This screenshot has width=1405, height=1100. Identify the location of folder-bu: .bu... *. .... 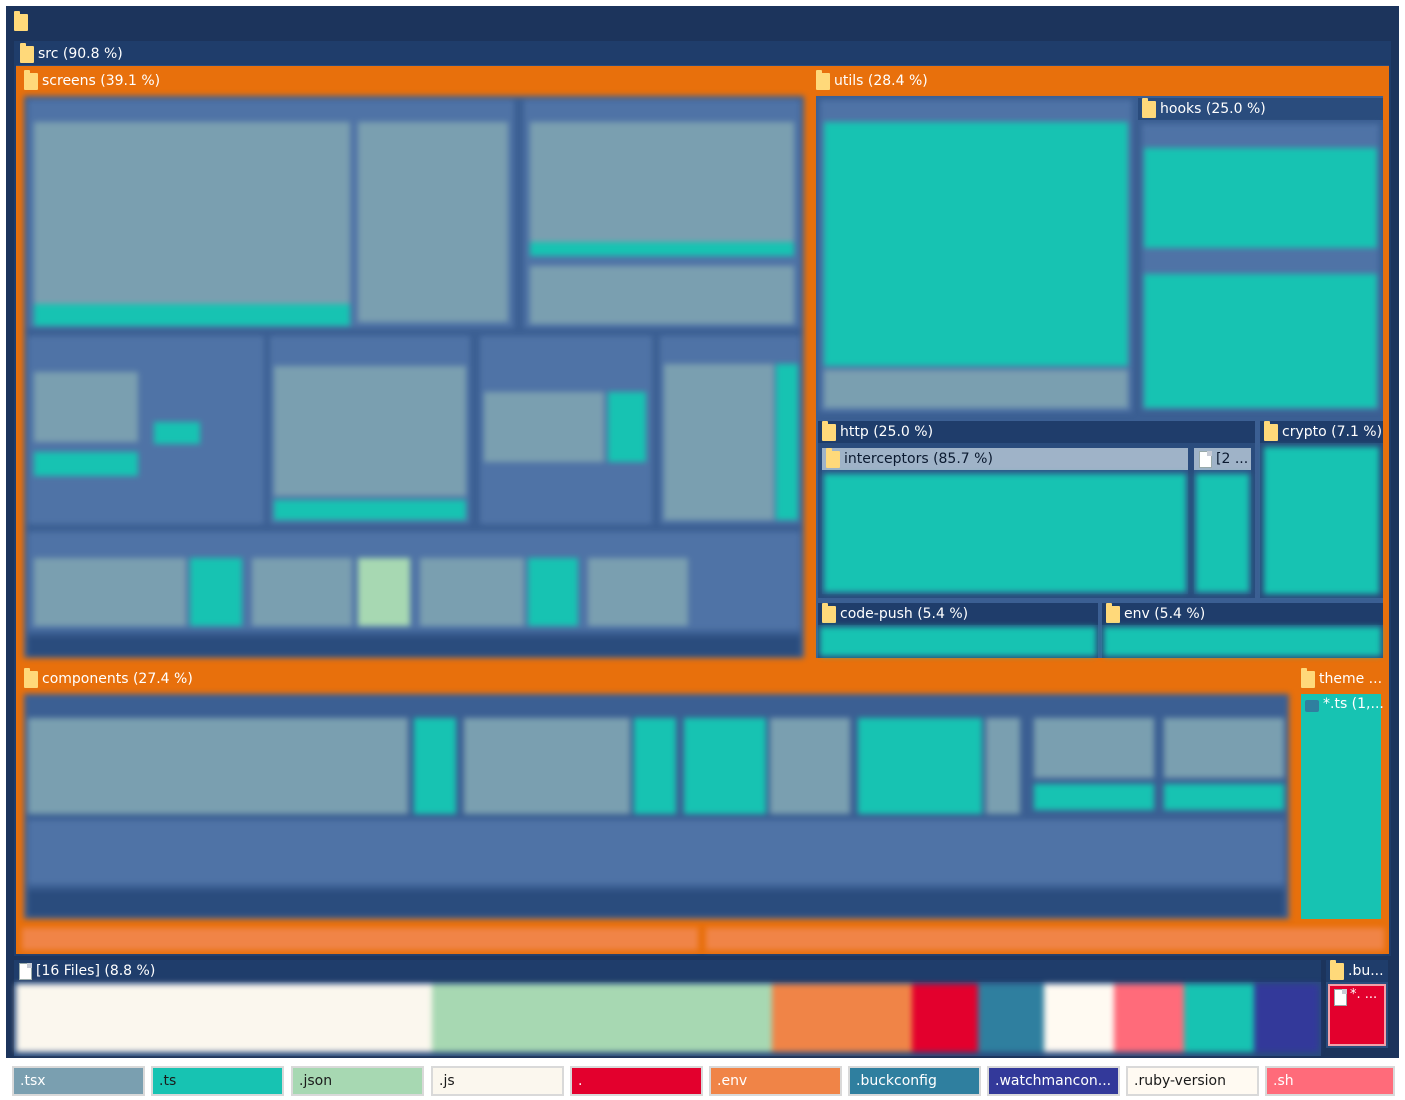
(1357, 1004).